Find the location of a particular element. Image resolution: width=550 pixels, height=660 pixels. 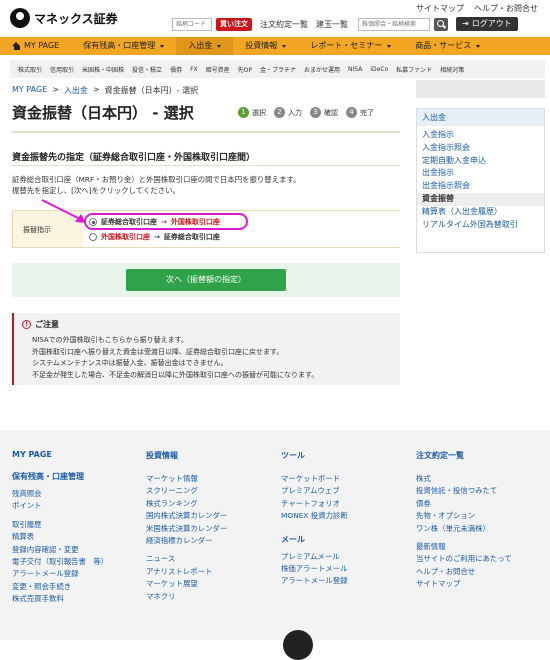

step-label: 確認 is located at coordinates (331, 112).